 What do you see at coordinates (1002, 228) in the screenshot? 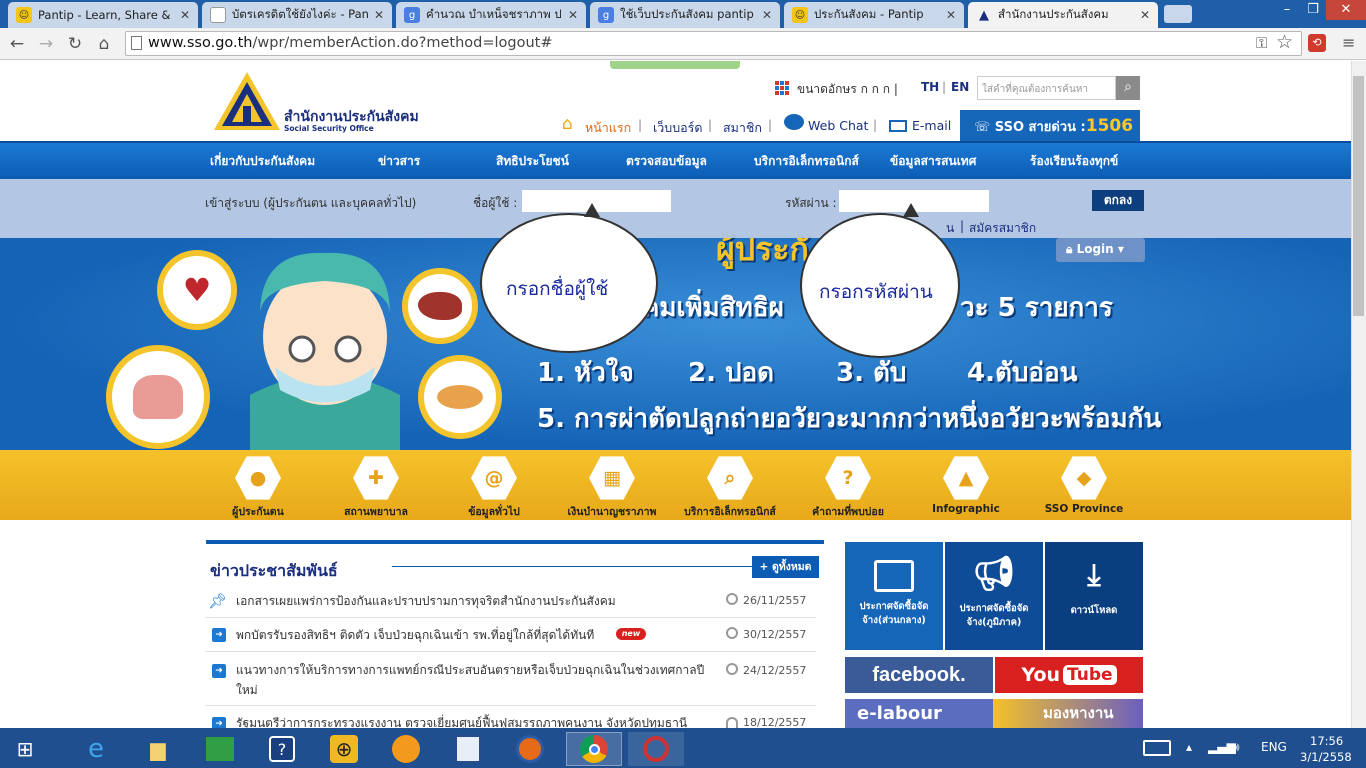
I see `register-link: สมัครสมาชิก` at bounding box center [1002, 228].